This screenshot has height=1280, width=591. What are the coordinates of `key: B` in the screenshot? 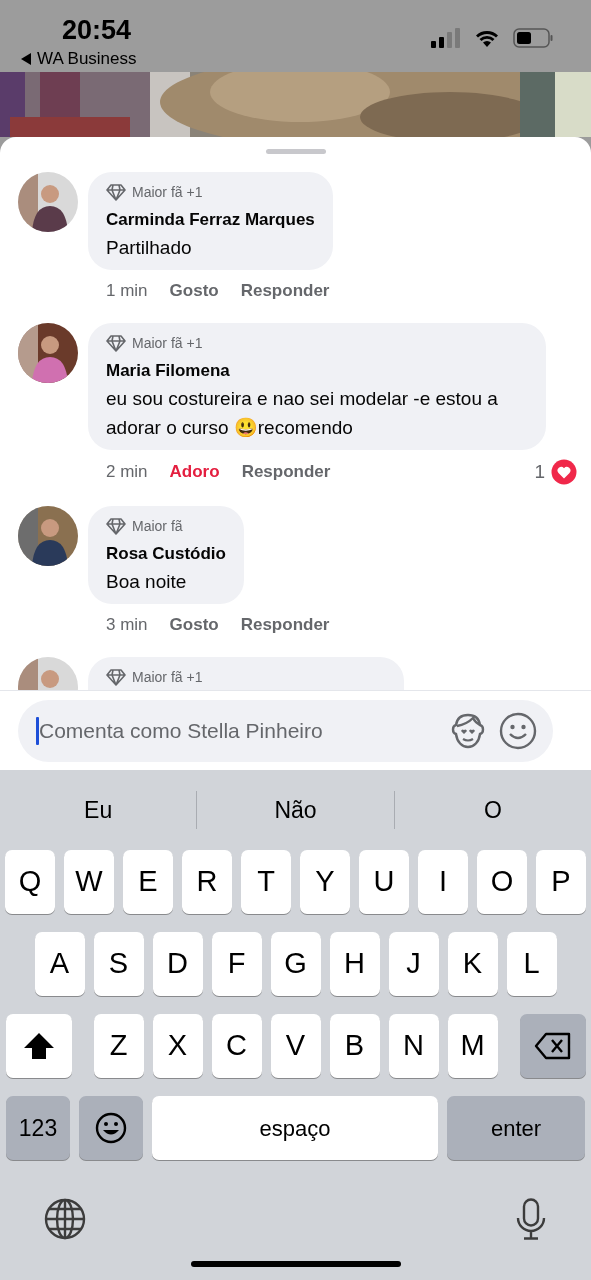 It's located at (354, 1046).